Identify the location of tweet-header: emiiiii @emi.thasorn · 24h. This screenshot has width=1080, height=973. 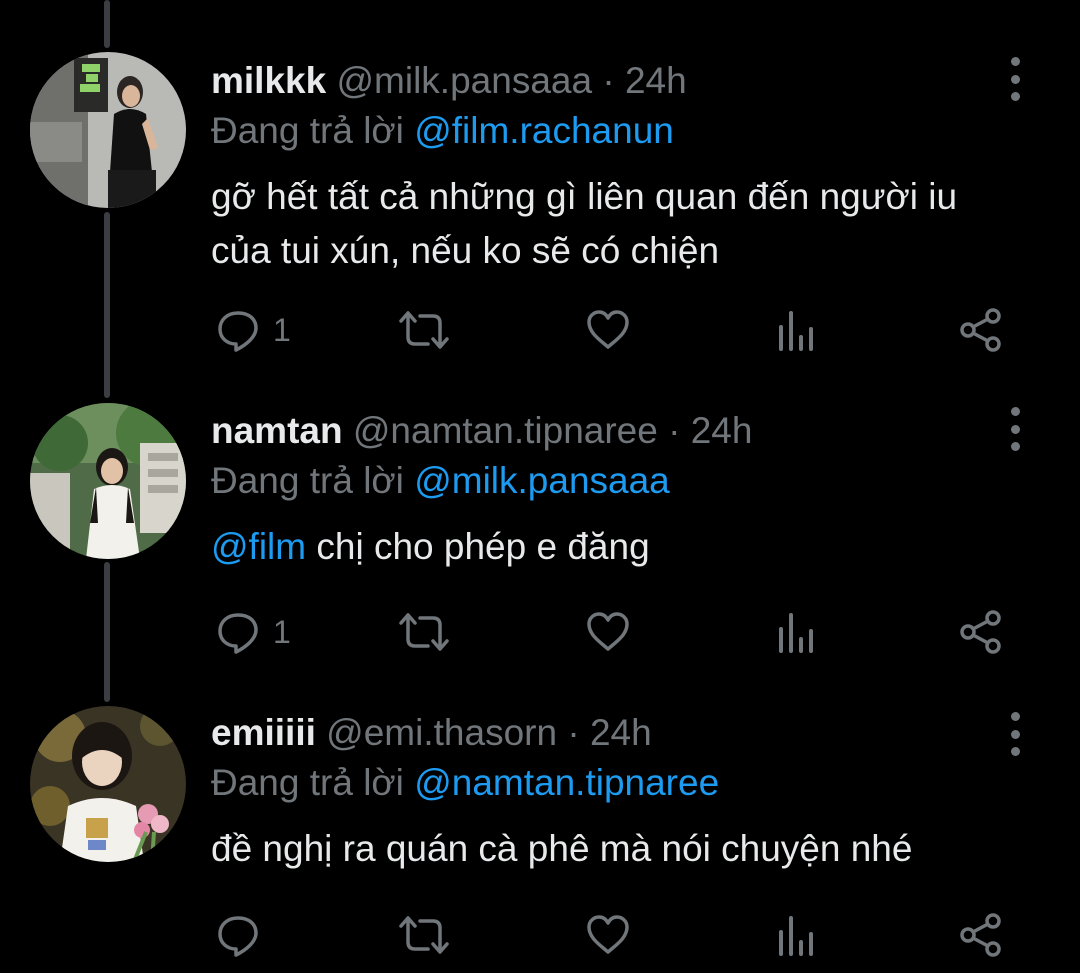
(610, 733).